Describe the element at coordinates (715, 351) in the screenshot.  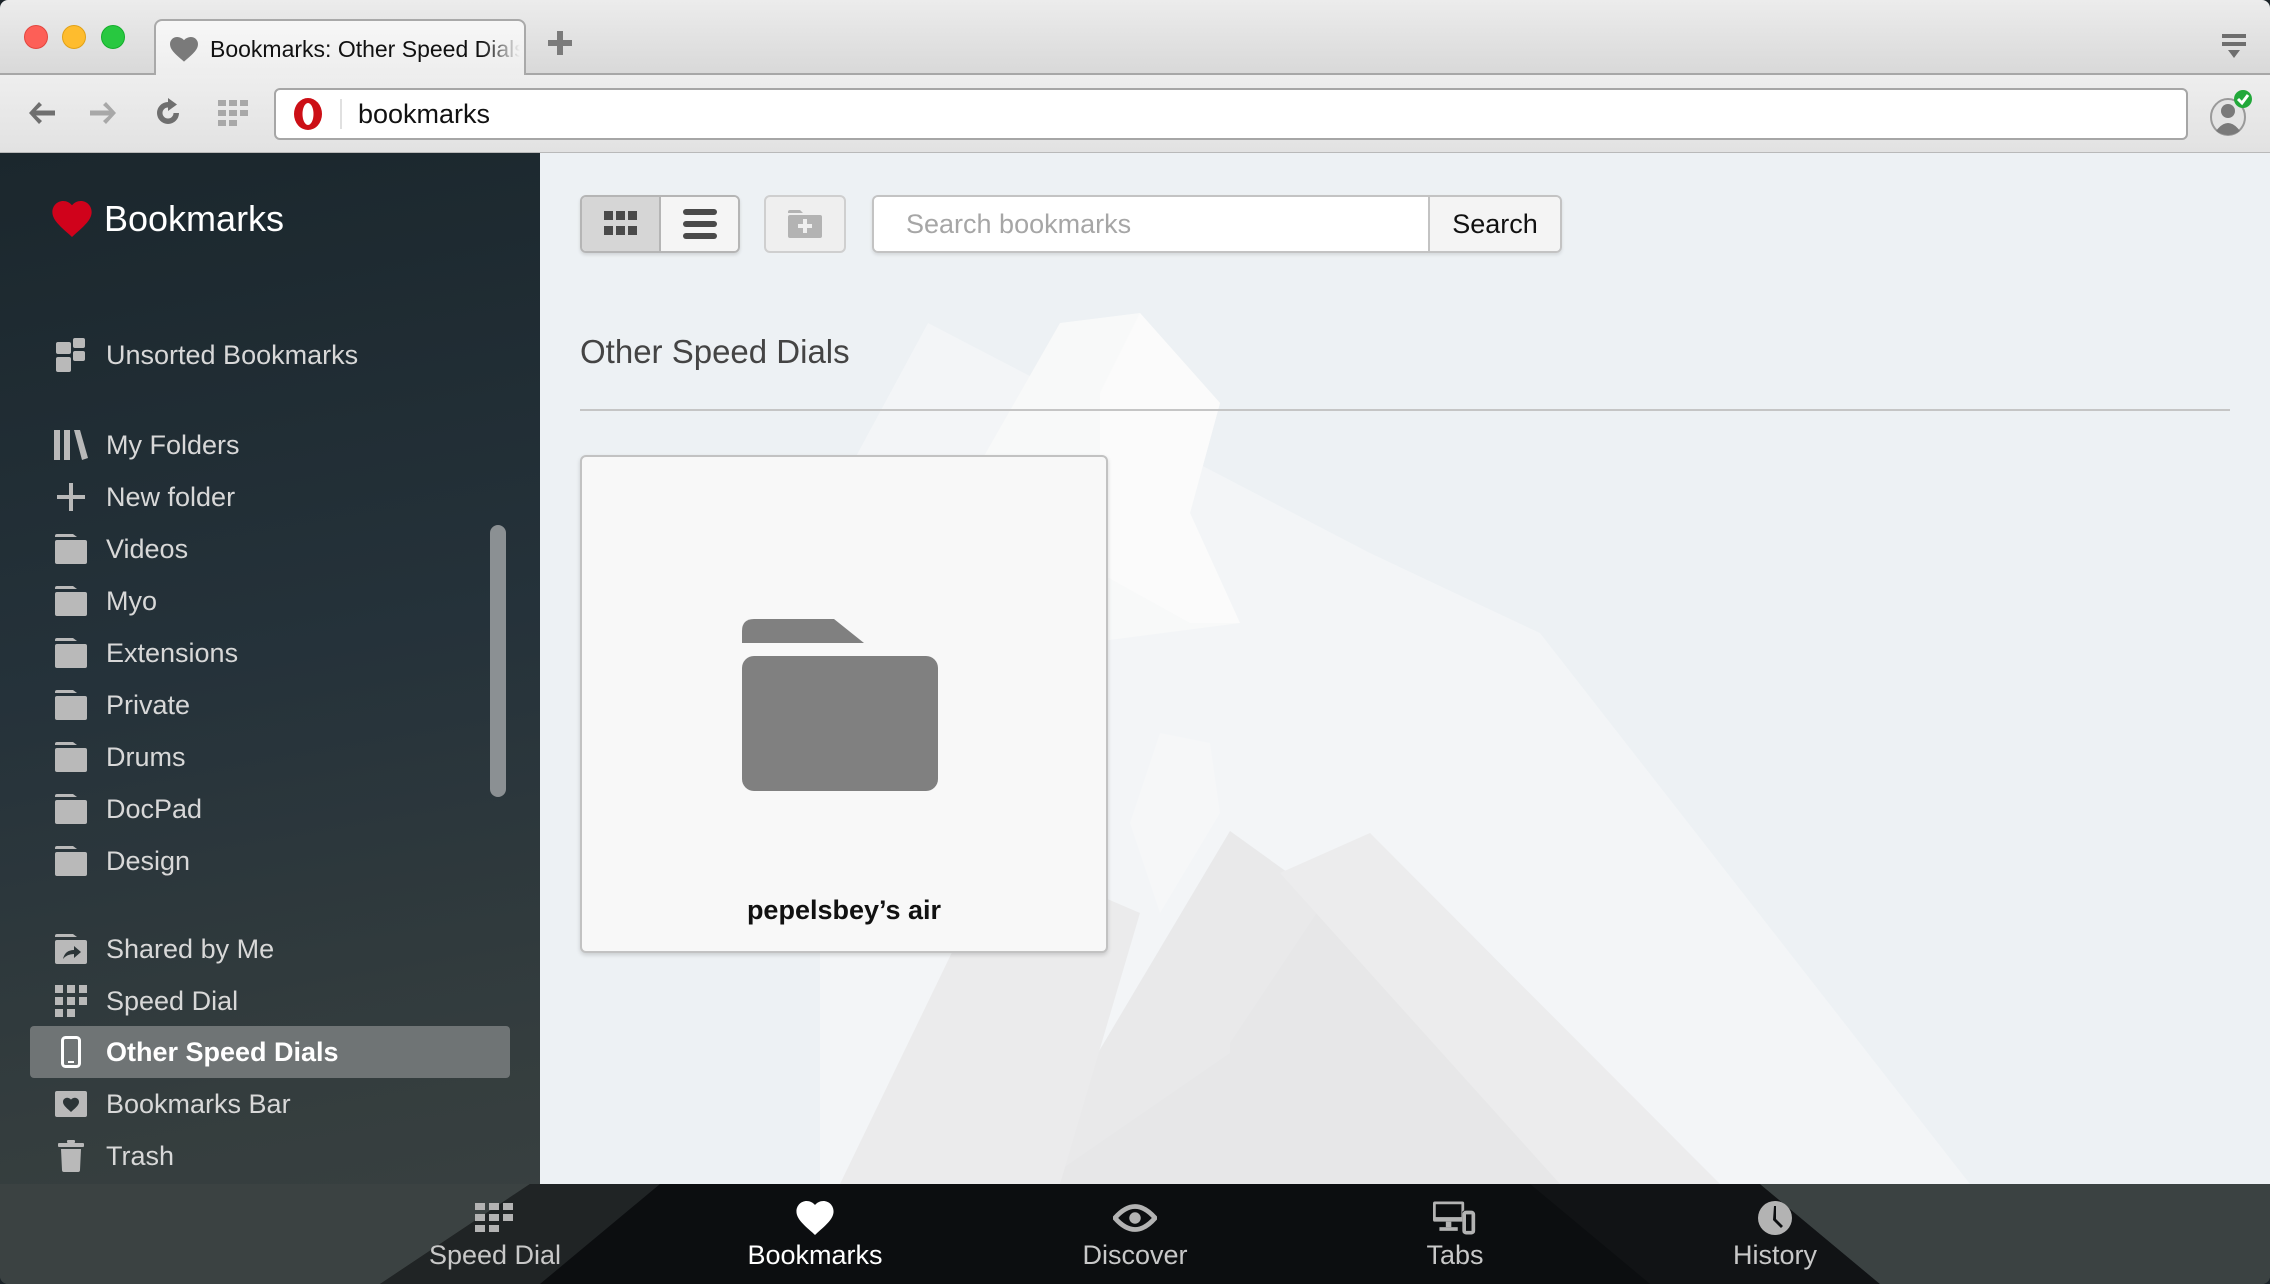
I see `section-title: Other Speed Dials` at that location.